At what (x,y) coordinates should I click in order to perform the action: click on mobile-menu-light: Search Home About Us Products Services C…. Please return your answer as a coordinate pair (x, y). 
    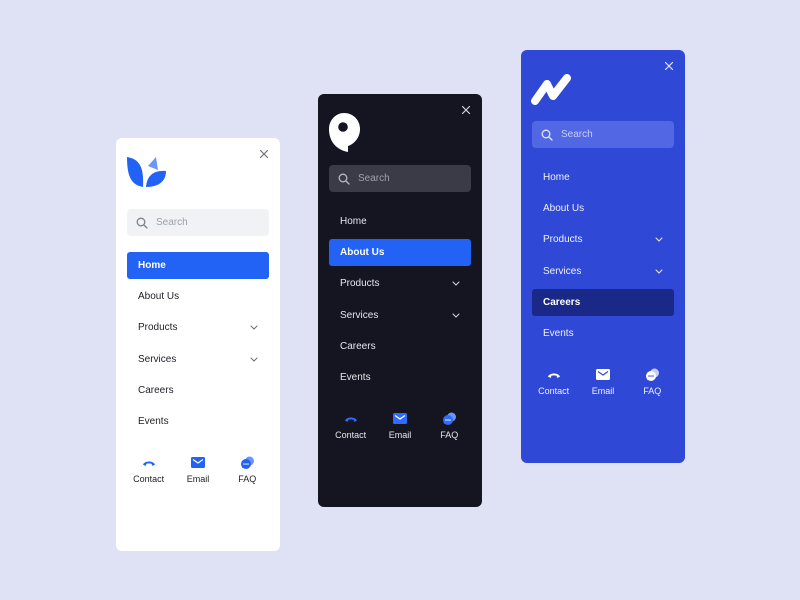
    Looking at the image, I should click on (198, 344).